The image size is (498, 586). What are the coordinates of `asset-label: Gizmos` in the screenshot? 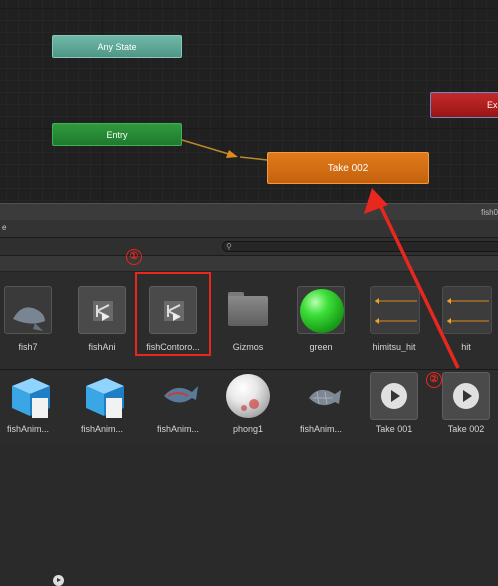 It's located at (248, 347).